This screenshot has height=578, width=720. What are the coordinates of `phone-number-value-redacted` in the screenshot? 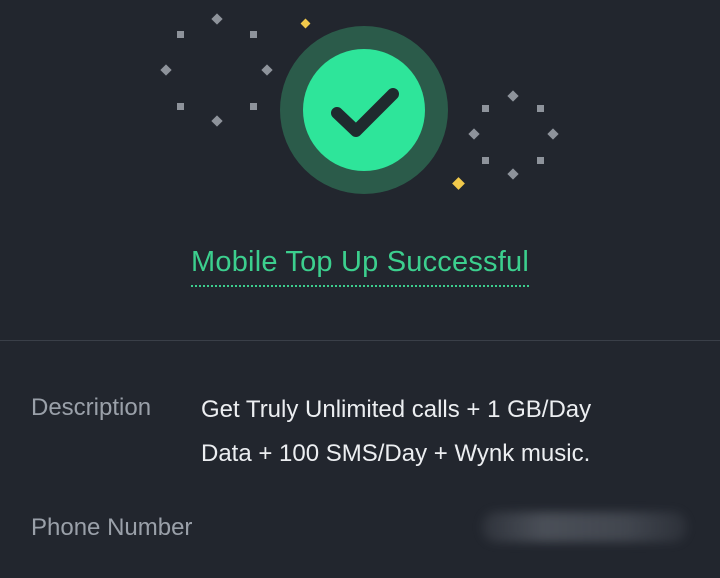 It's located at (584, 527).